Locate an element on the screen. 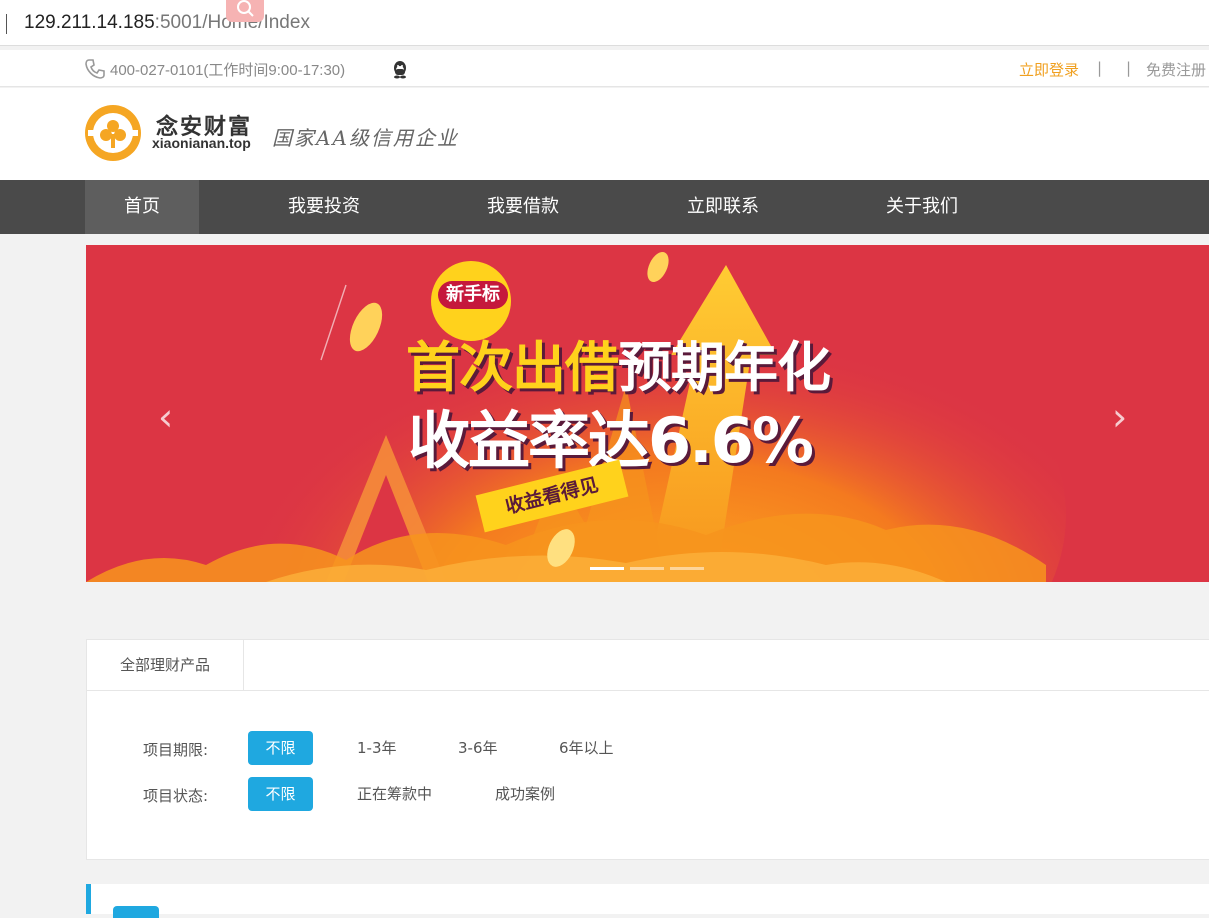 The image size is (1209, 918). term-option-3-6: 3-6年 is located at coordinates (478, 748).